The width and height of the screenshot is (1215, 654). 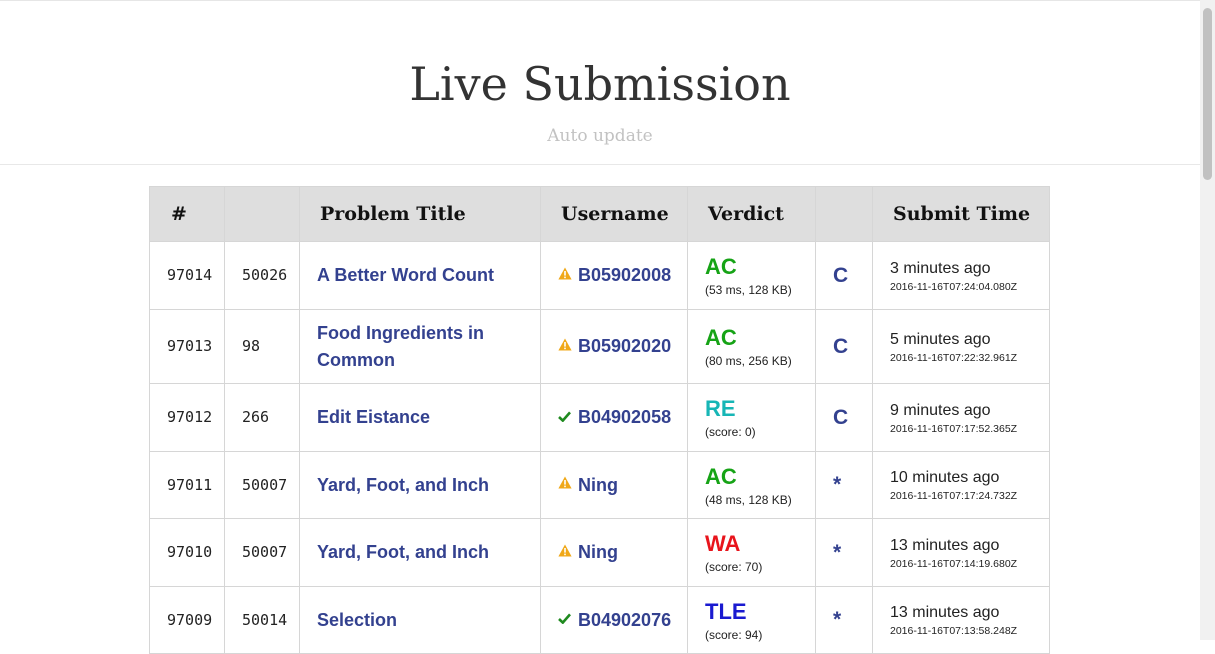 I want to click on problem-title-cell: Edit Eistance, so click(x=420, y=417).